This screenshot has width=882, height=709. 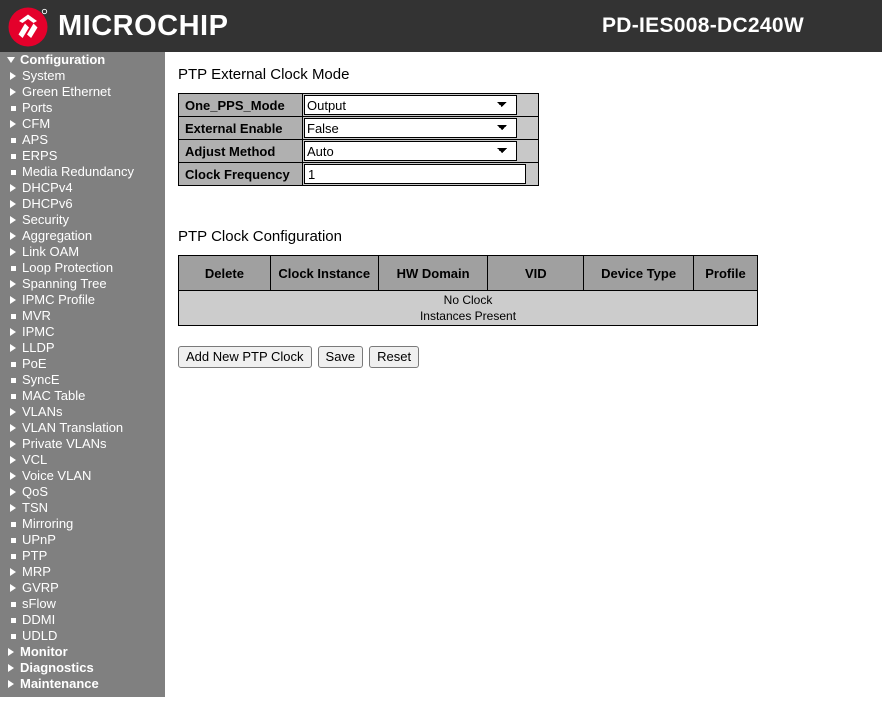 What do you see at coordinates (639, 273) in the screenshot?
I see `column-header-device-type: Device Type` at bounding box center [639, 273].